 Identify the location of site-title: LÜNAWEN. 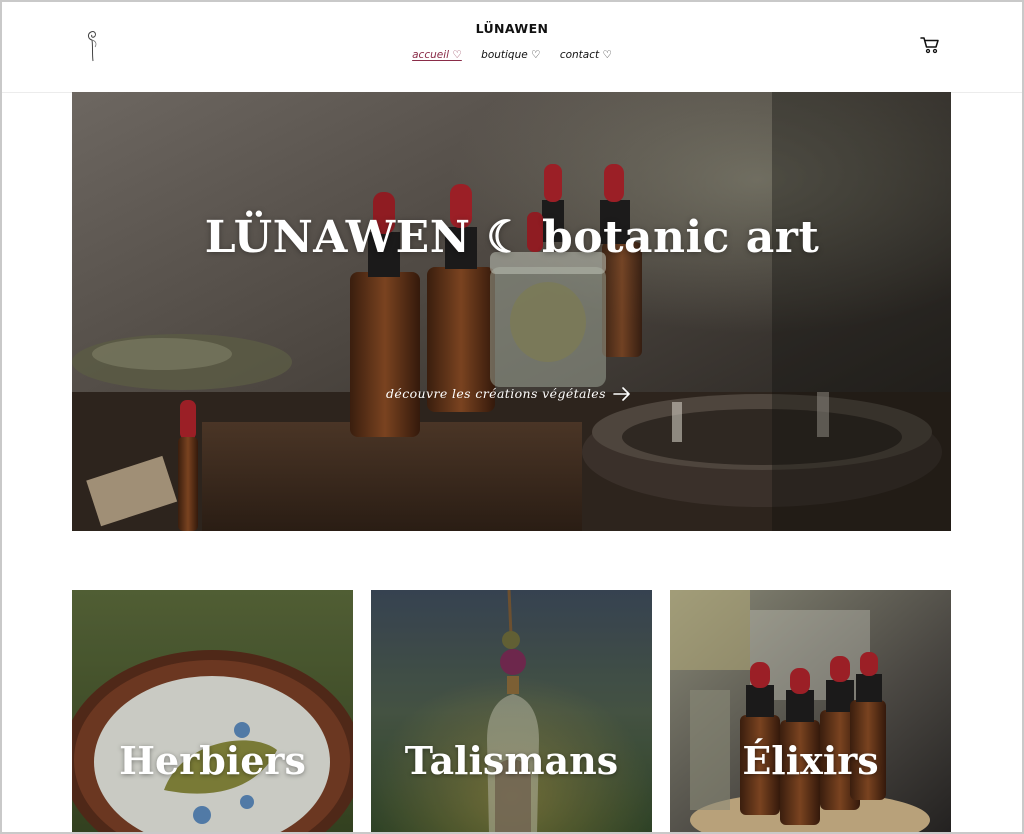
(512, 28).